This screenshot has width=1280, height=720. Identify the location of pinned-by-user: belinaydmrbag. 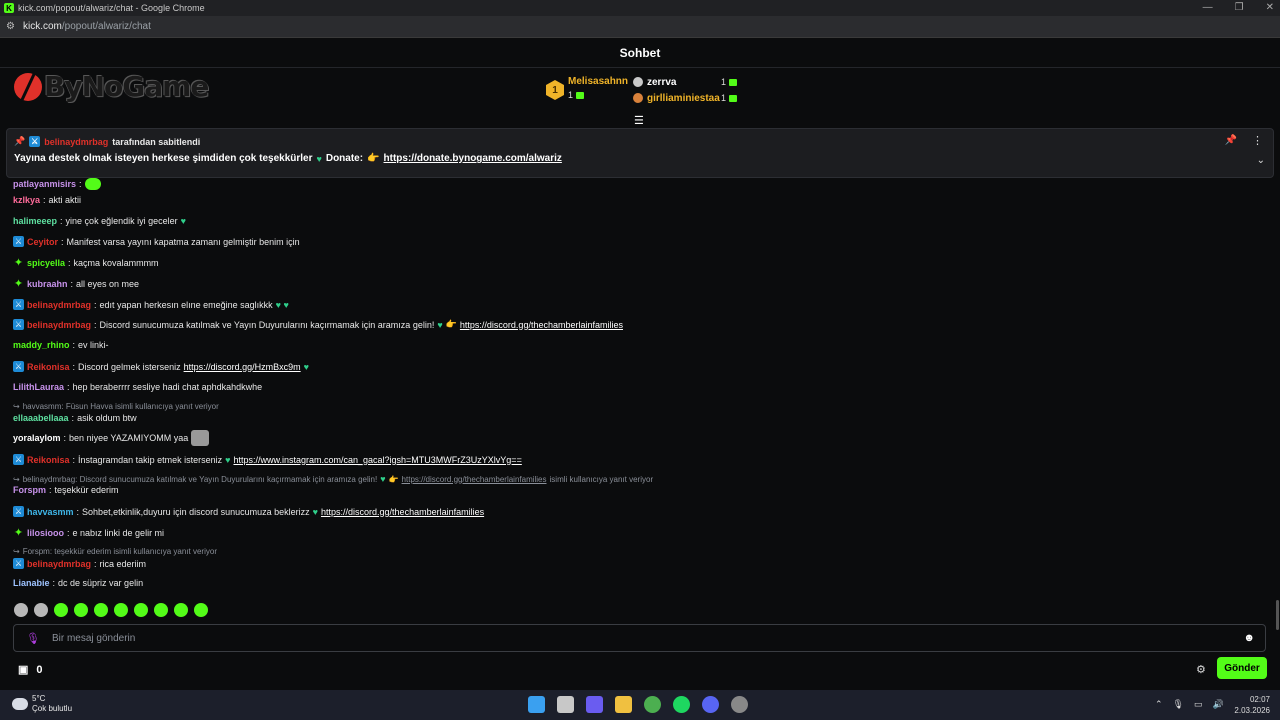
(76, 142).